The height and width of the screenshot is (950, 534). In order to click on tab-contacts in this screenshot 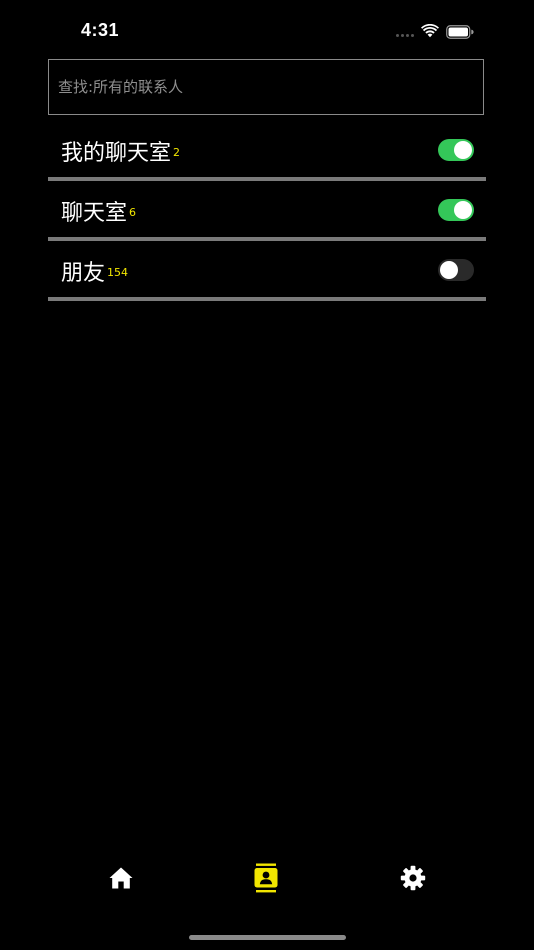, I will do `click(266, 878)`.